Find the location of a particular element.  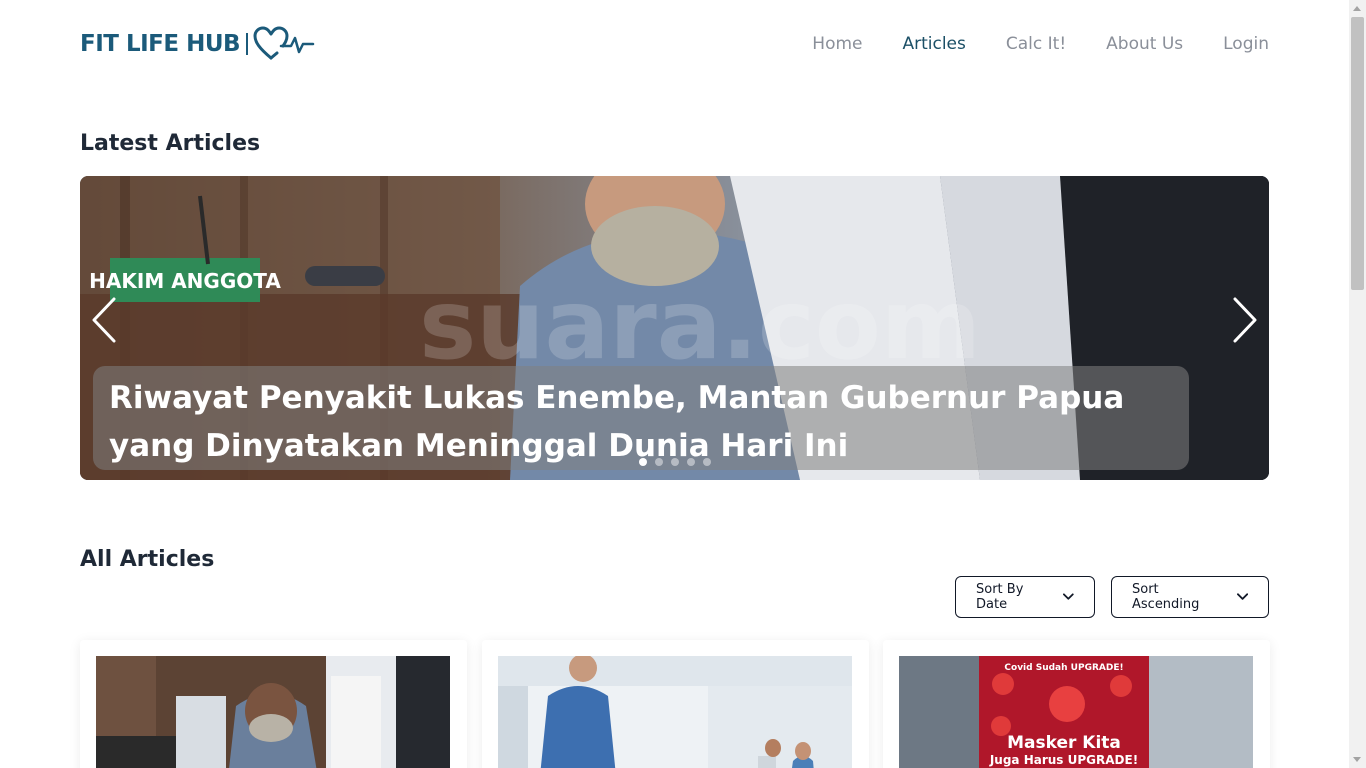

chevron-right-icon is located at coordinates (1245, 320).